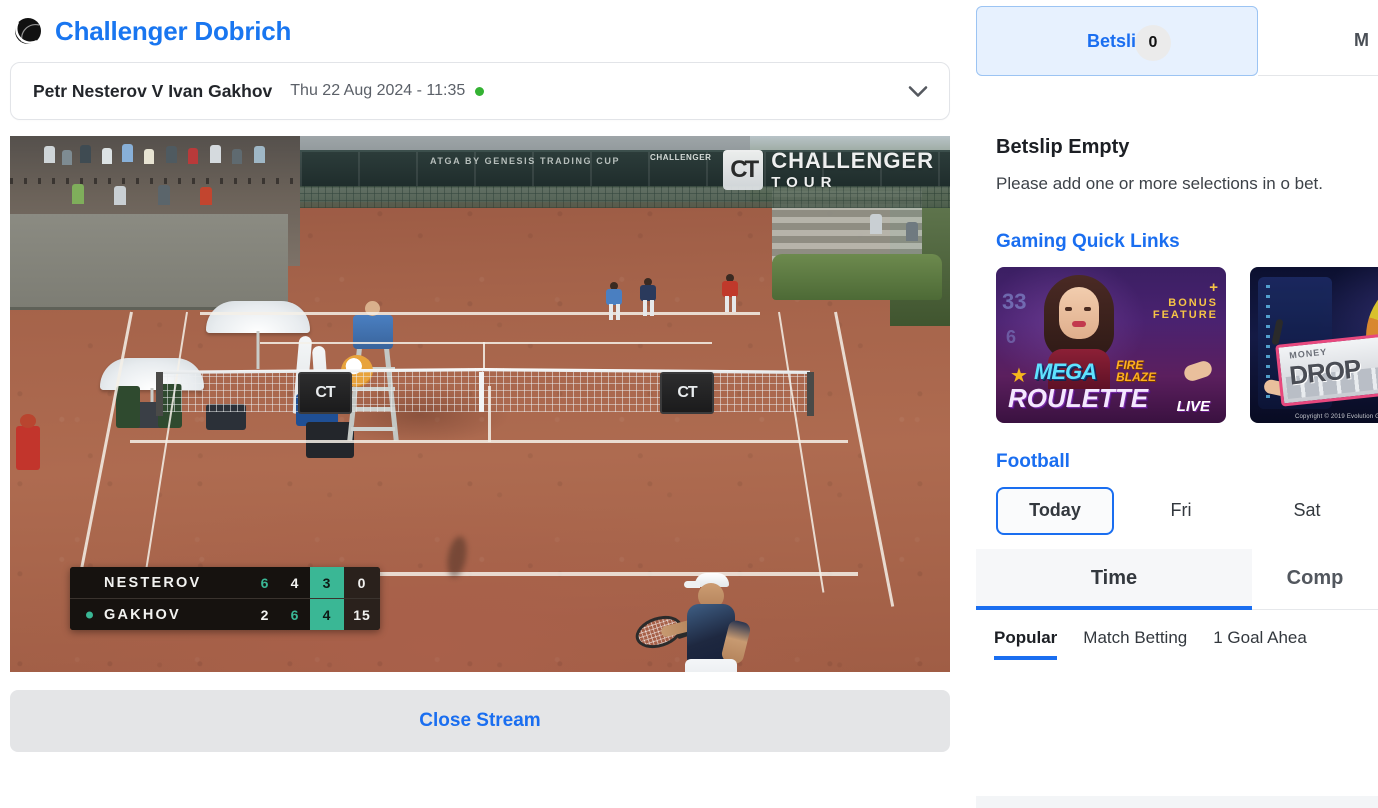 Image resolution: width=1378 pixels, height=808 pixels. Describe the element at coordinates (1307, 511) in the screenshot. I see `day-tab-sat: Sat` at that location.